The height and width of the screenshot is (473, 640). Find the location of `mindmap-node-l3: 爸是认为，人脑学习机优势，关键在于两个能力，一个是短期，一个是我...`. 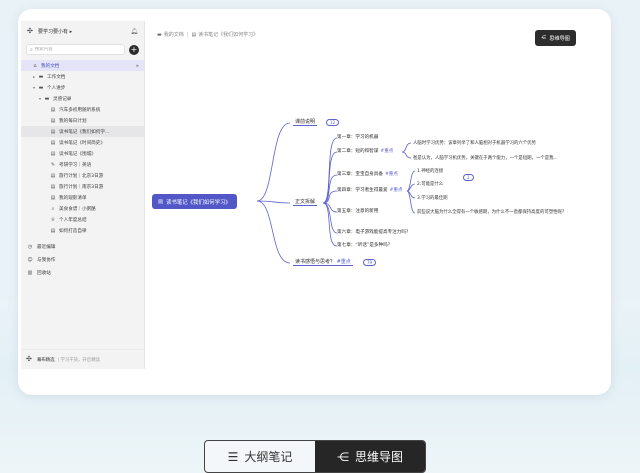

mindmap-node-l3: 爸是认为，人脑学习机优势，关键在于两个能力，一个是短期，一个是我... is located at coordinates (485, 158).